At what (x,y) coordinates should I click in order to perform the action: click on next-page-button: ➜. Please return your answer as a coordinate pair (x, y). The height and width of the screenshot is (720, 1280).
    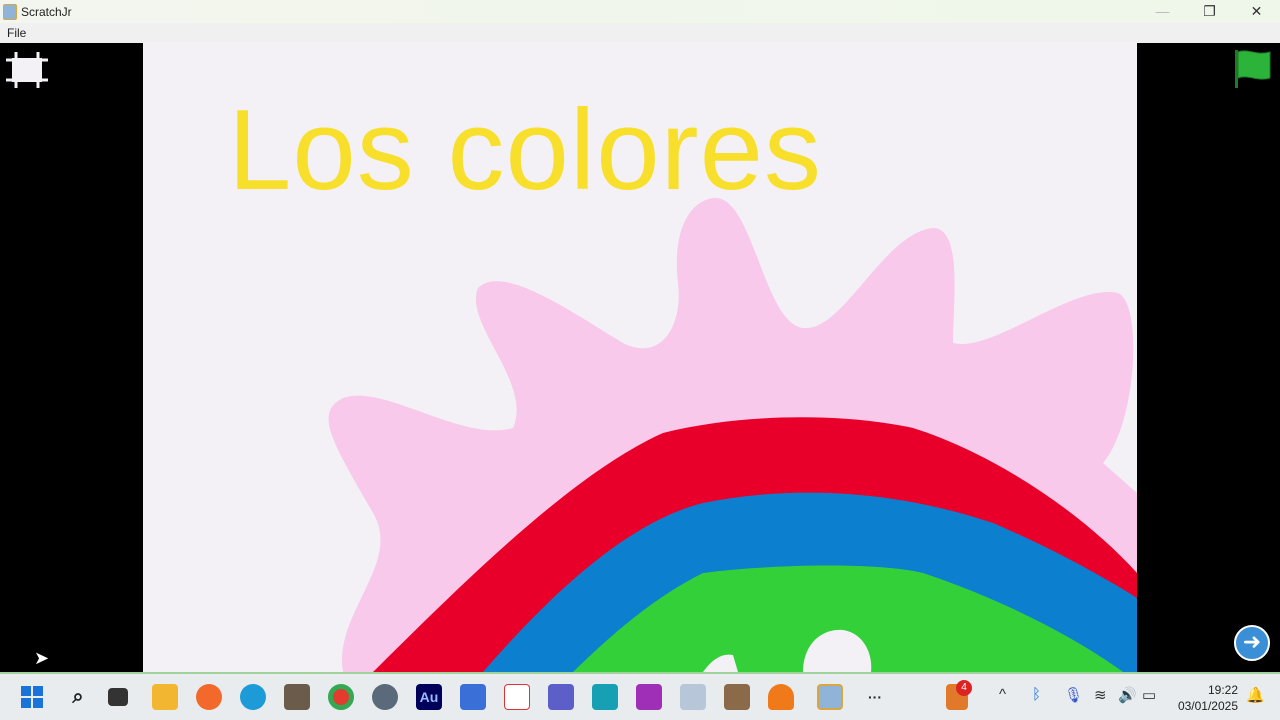
    Looking at the image, I should click on (1252, 643).